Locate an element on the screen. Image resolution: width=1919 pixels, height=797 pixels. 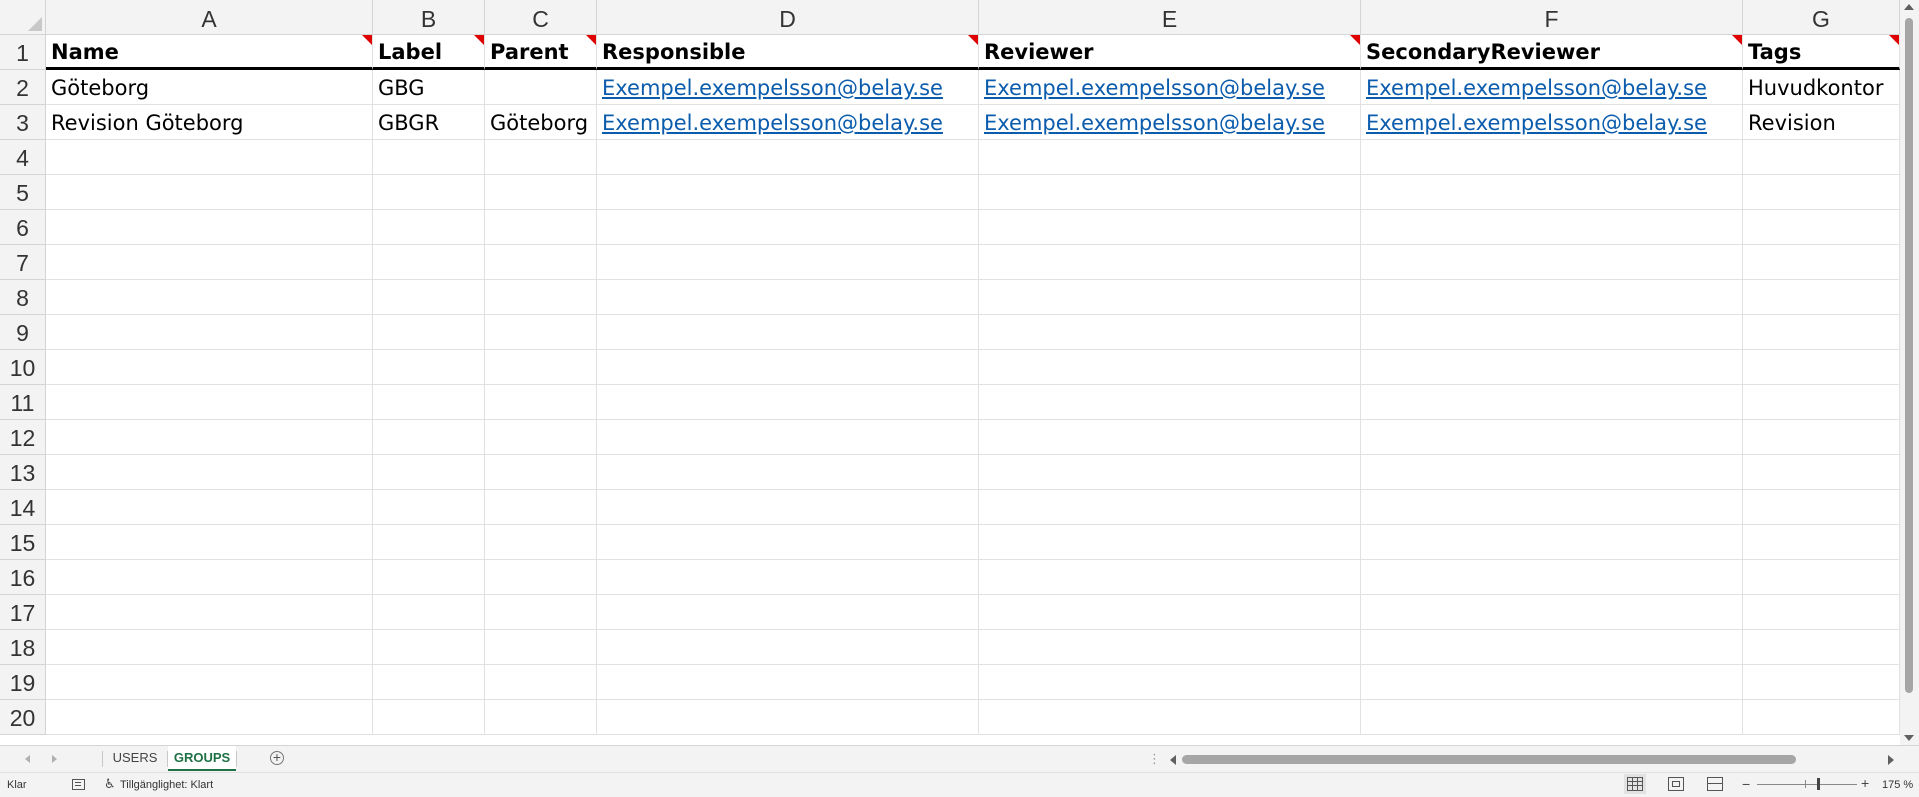
row-header-5: 5 is located at coordinates (23, 192).